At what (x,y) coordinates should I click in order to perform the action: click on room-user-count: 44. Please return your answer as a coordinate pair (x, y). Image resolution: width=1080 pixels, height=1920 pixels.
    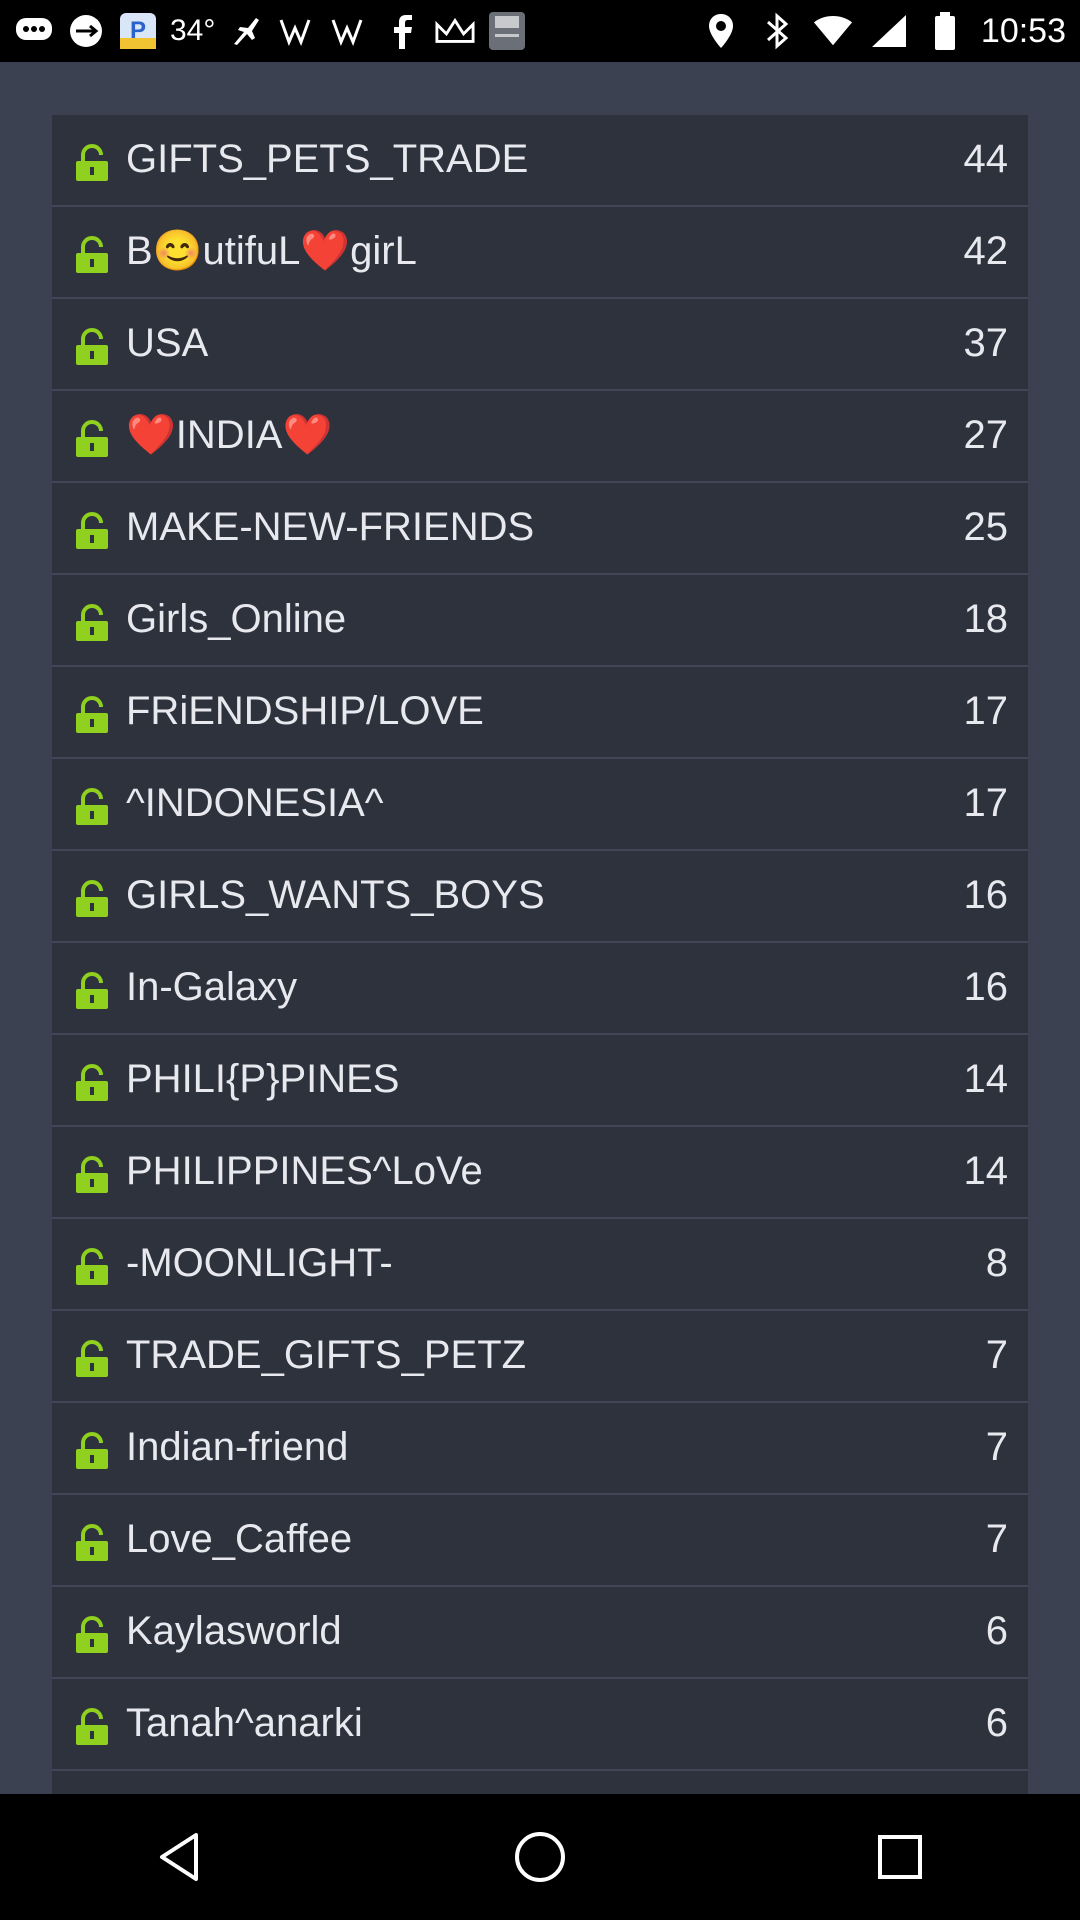
    Looking at the image, I should click on (986, 159).